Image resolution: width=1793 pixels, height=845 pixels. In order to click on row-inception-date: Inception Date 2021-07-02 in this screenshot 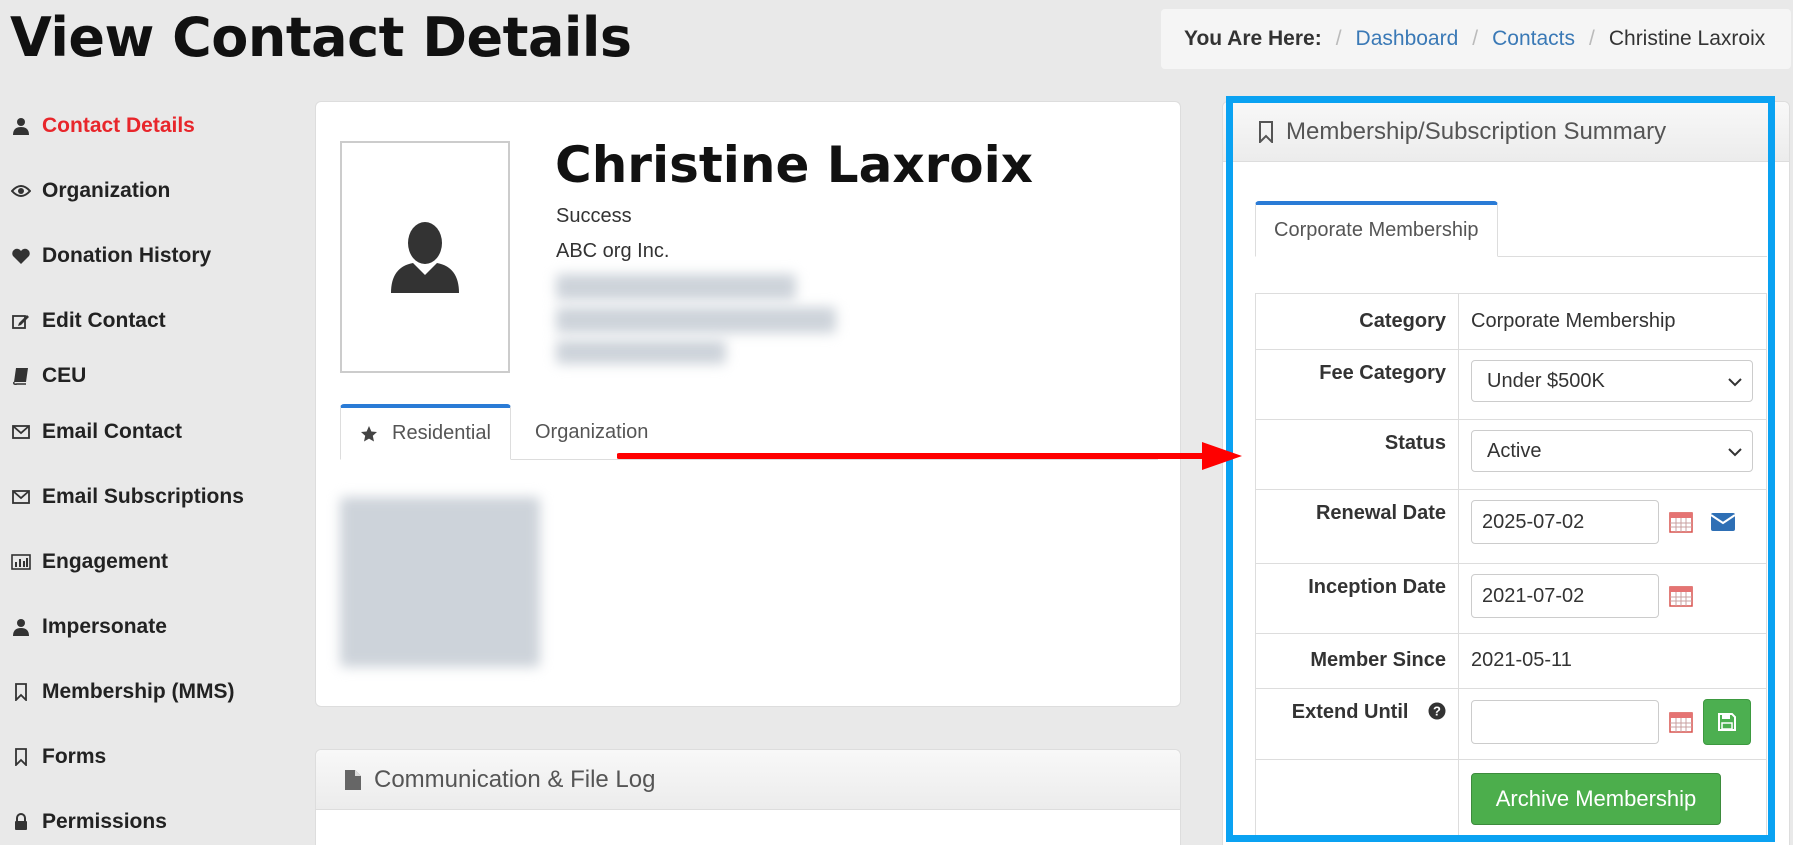, I will do `click(1511, 598)`.